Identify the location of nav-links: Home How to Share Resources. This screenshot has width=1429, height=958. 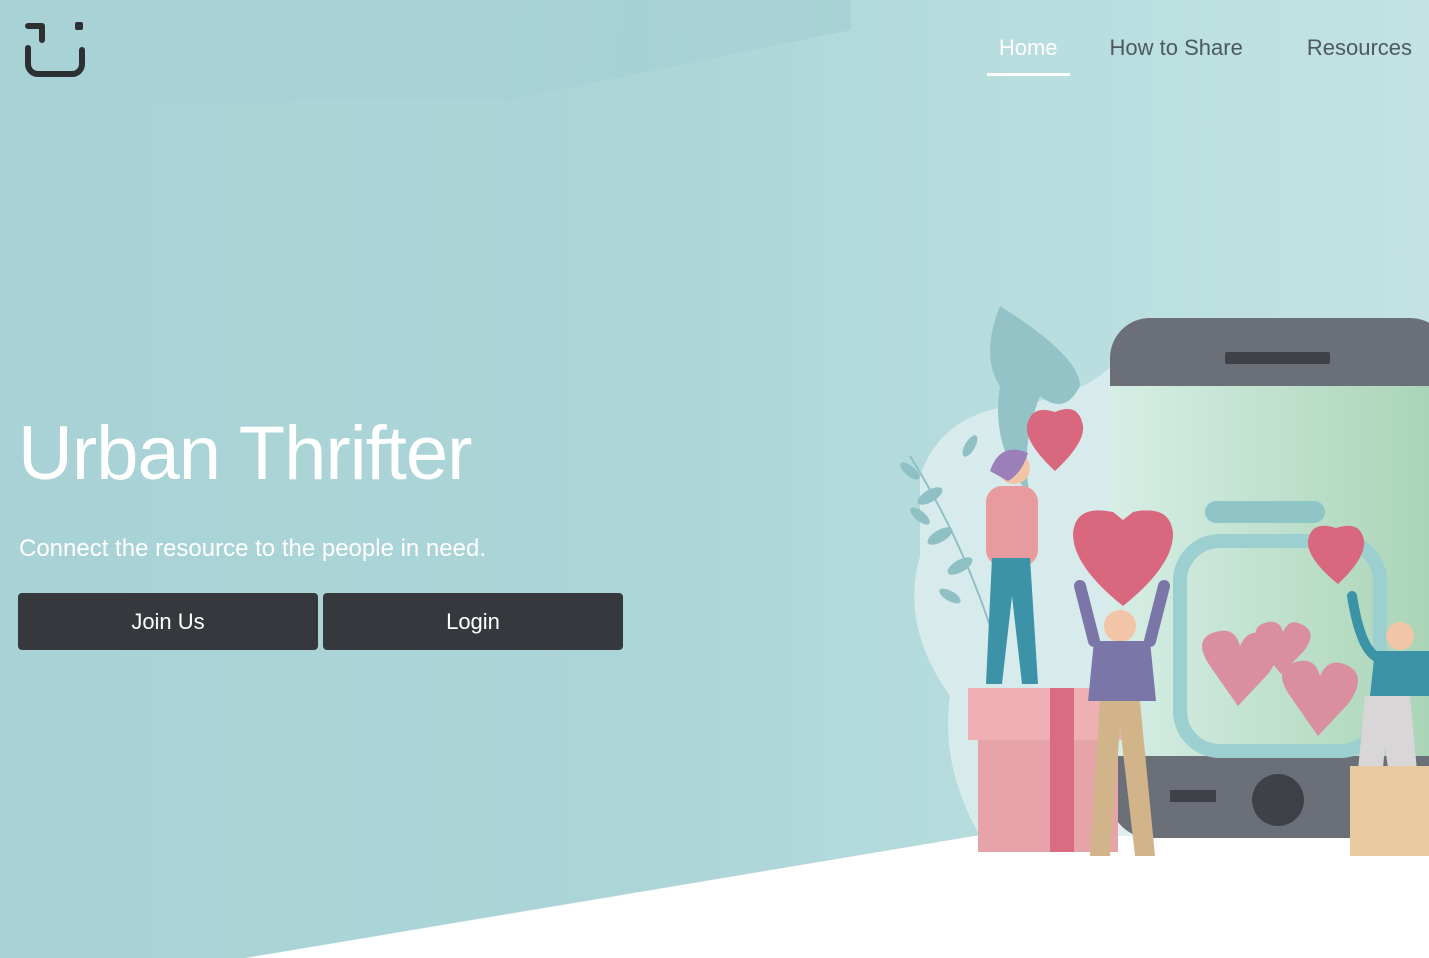
(1207, 48).